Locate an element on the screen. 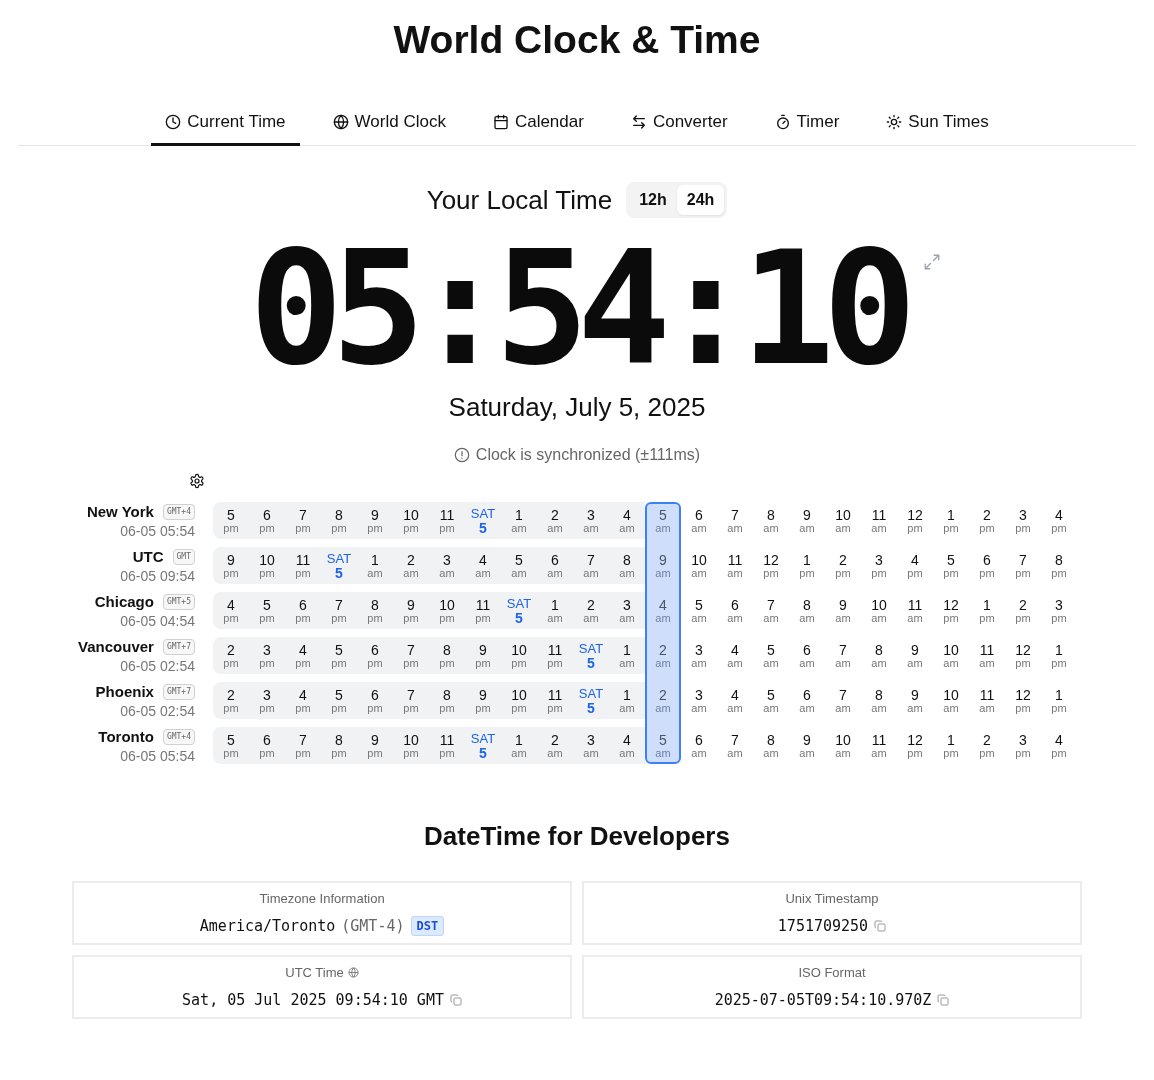  globe-icon is located at coordinates (340, 122).